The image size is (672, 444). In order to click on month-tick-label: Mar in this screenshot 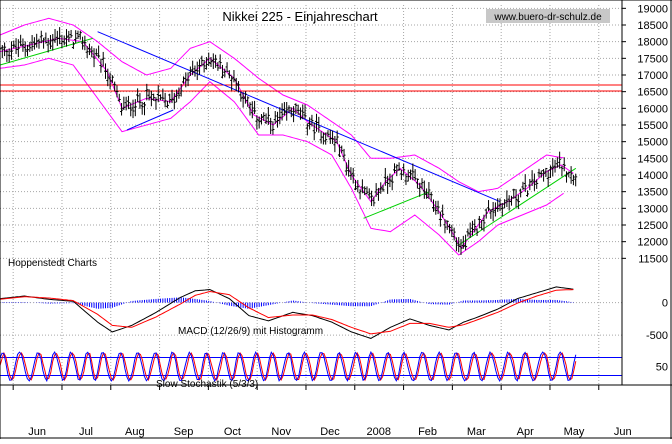, I will do `click(476, 432)`.